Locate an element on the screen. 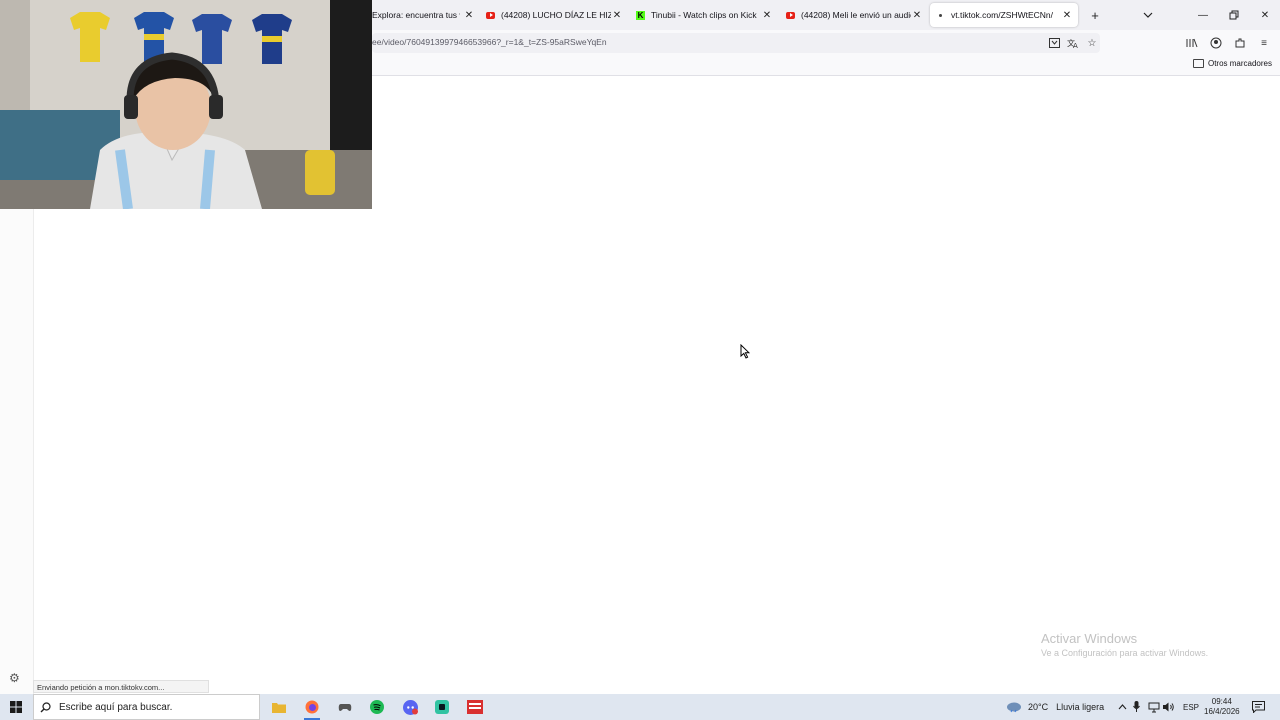 The width and height of the screenshot is (1280, 720). other-bookmarks-button: Otros marcadores is located at coordinates (1232, 63).